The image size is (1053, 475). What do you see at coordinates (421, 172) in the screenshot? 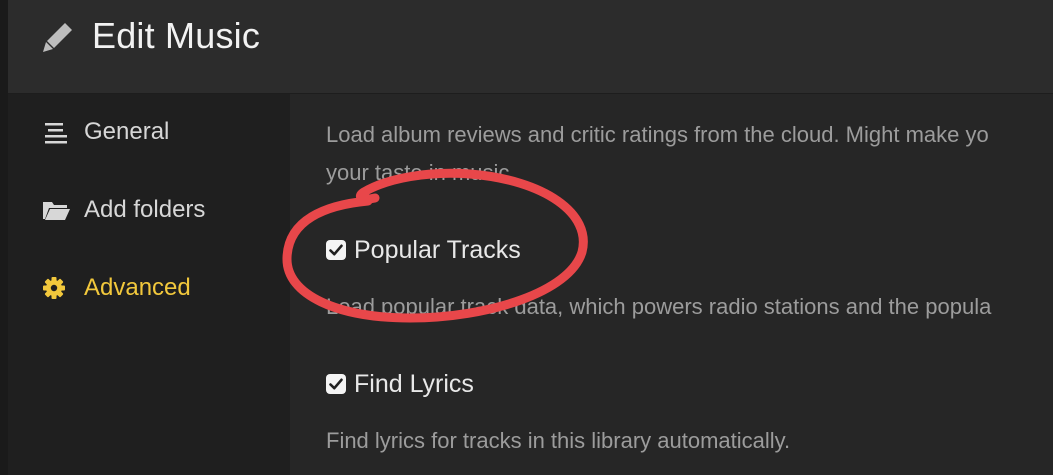
I see `cloud-reviews-description-continued: your taste in music.` at bounding box center [421, 172].